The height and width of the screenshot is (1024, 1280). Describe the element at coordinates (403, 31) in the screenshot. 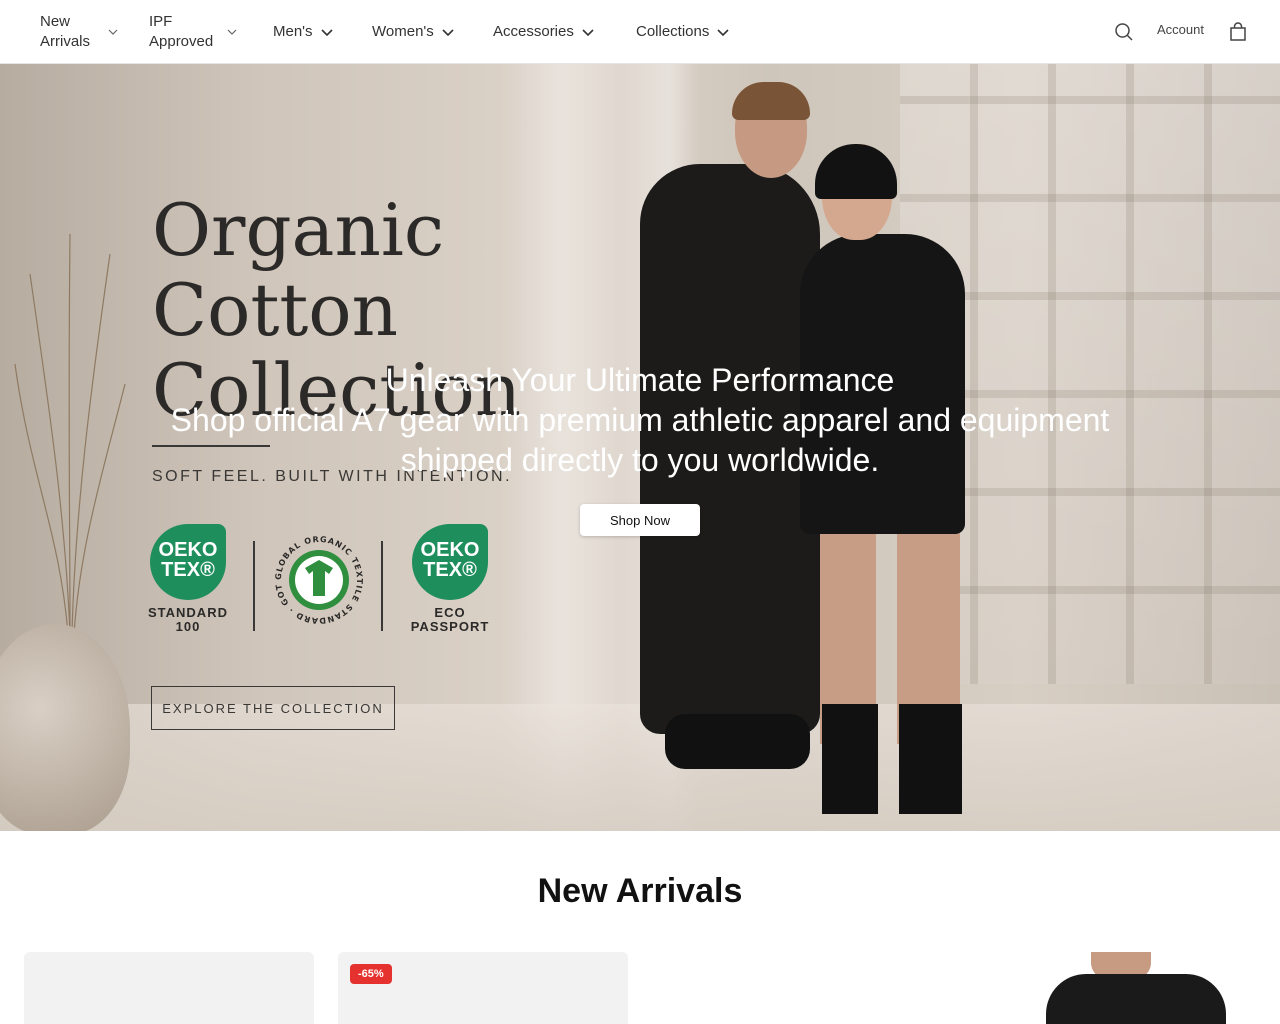

I see `nav-label: Women's` at that location.